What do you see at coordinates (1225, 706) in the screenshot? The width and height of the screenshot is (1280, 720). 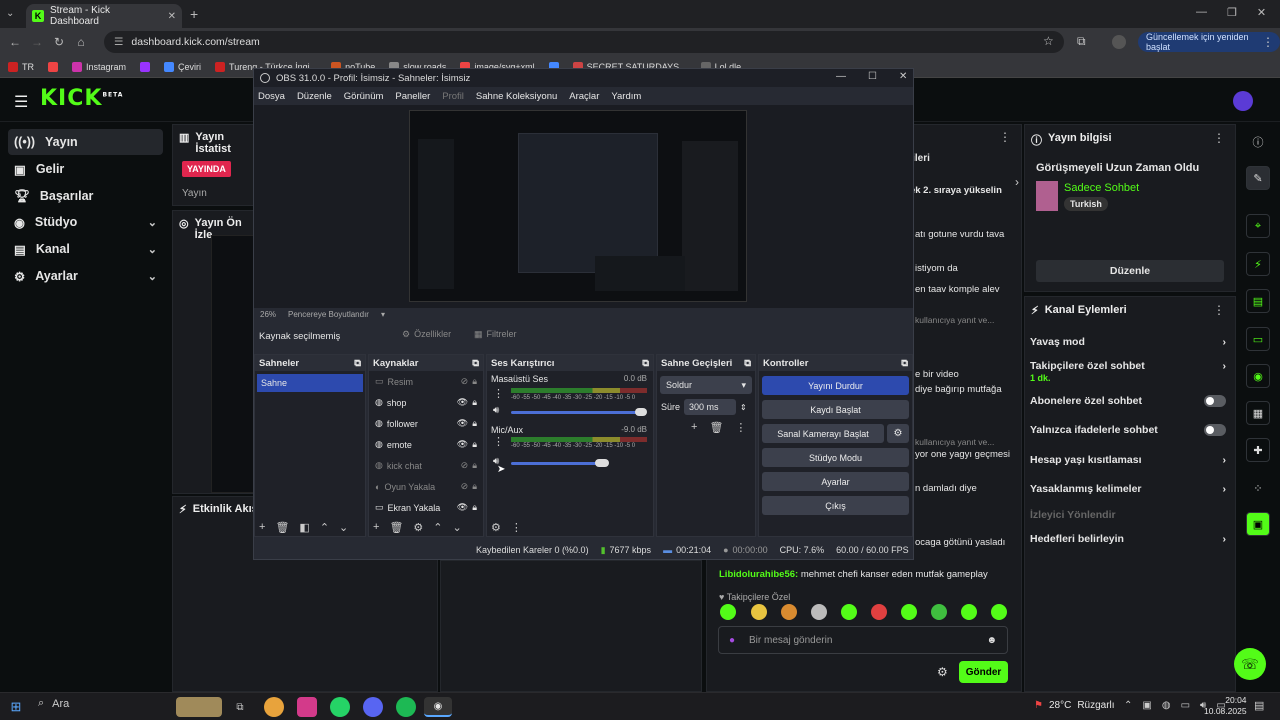 I see `clock: 20:04 10.08.2025` at bounding box center [1225, 706].